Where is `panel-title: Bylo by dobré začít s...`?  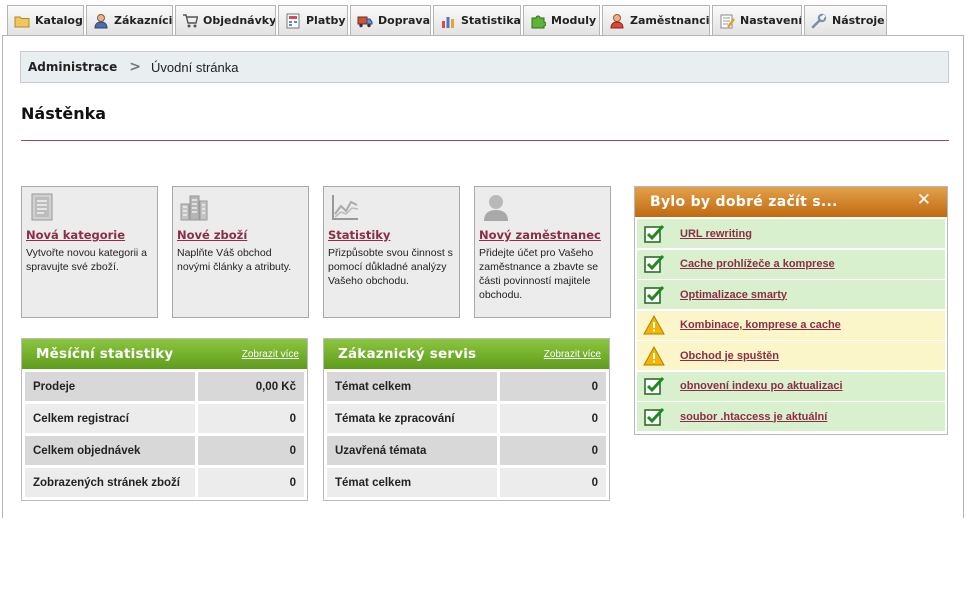
panel-title: Bylo by dobré začít s... is located at coordinates (744, 202).